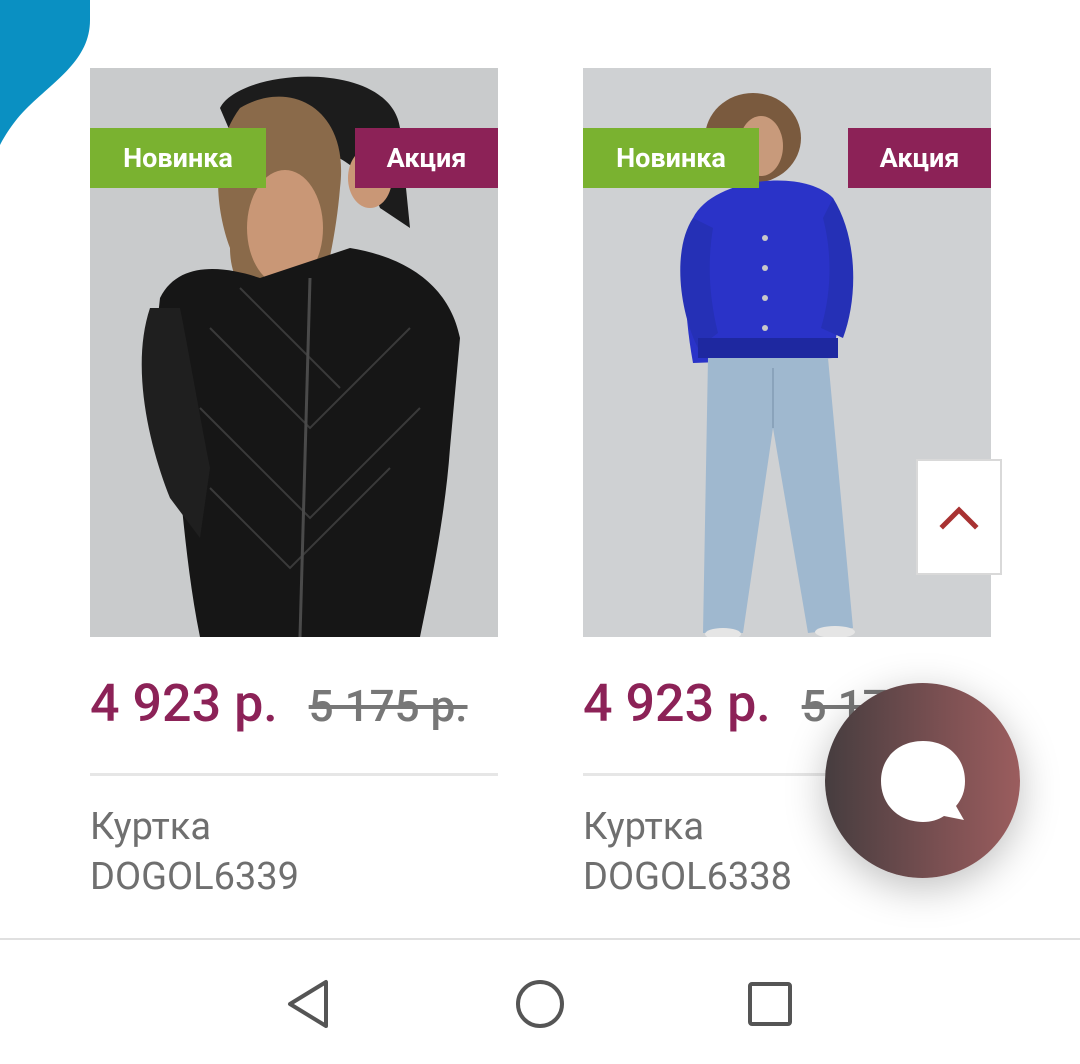  What do you see at coordinates (294, 774) in the screenshot?
I see `divider` at bounding box center [294, 774].